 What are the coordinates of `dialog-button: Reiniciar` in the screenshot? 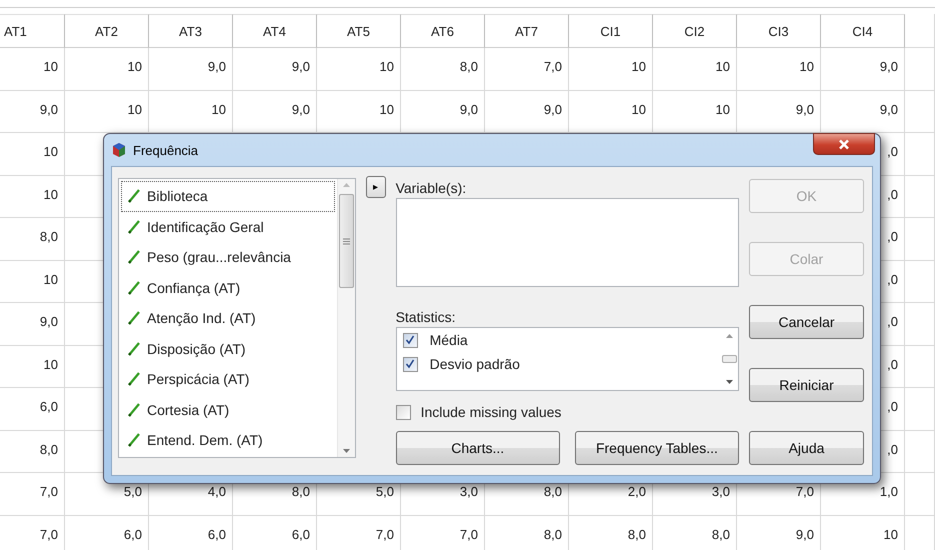 It's located at (806, 385).